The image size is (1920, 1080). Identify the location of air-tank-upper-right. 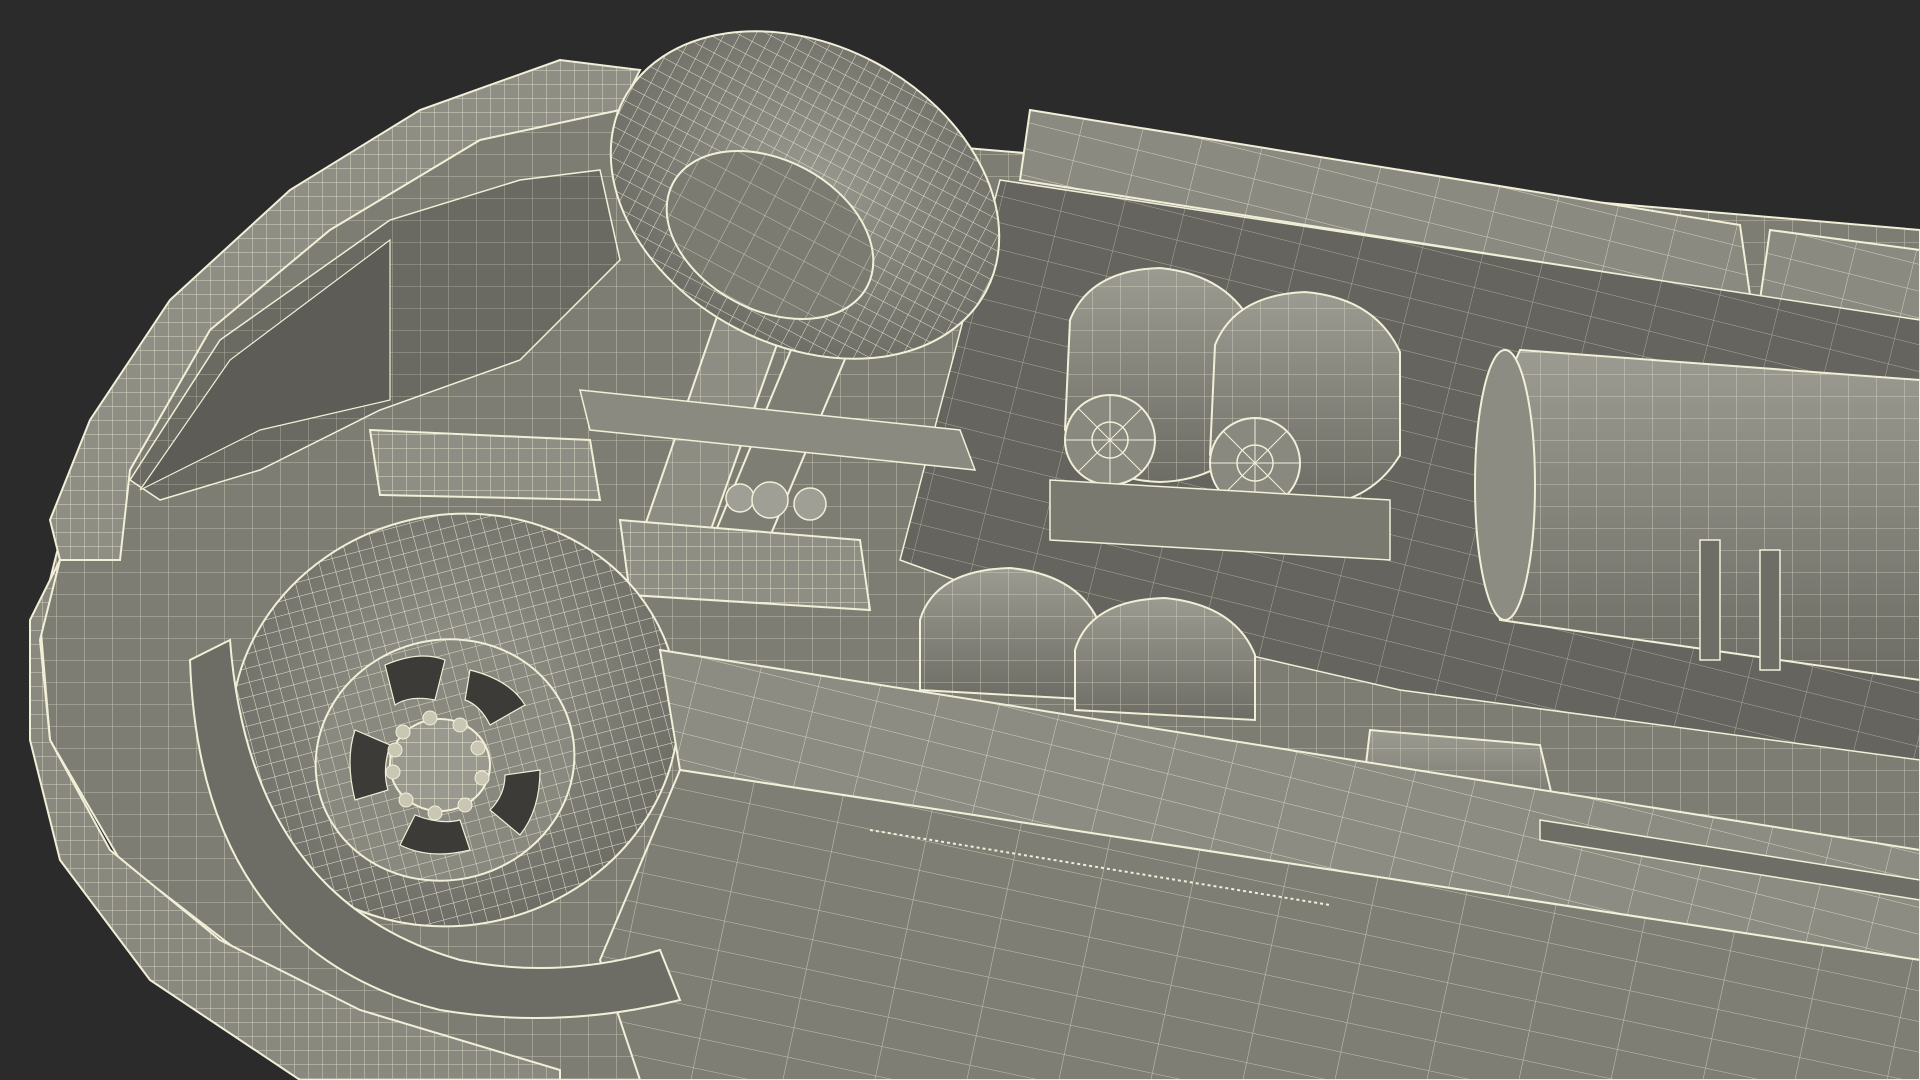
(1304, 399).